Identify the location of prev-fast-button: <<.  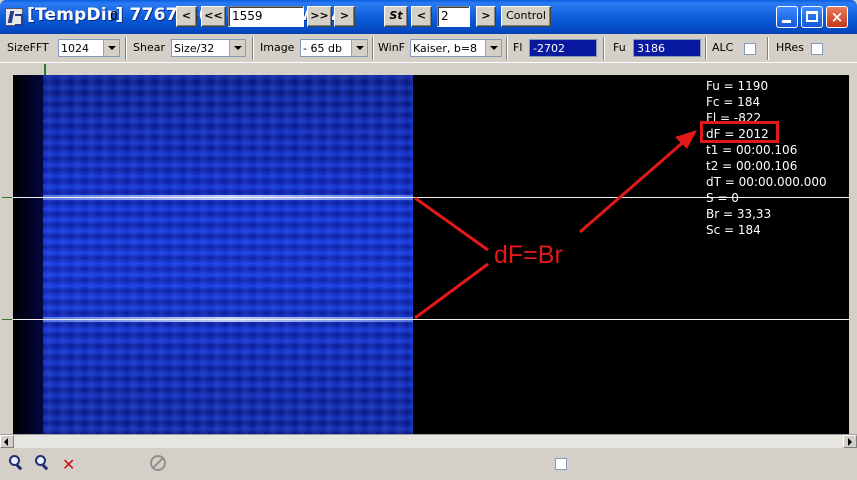
(213, 16).